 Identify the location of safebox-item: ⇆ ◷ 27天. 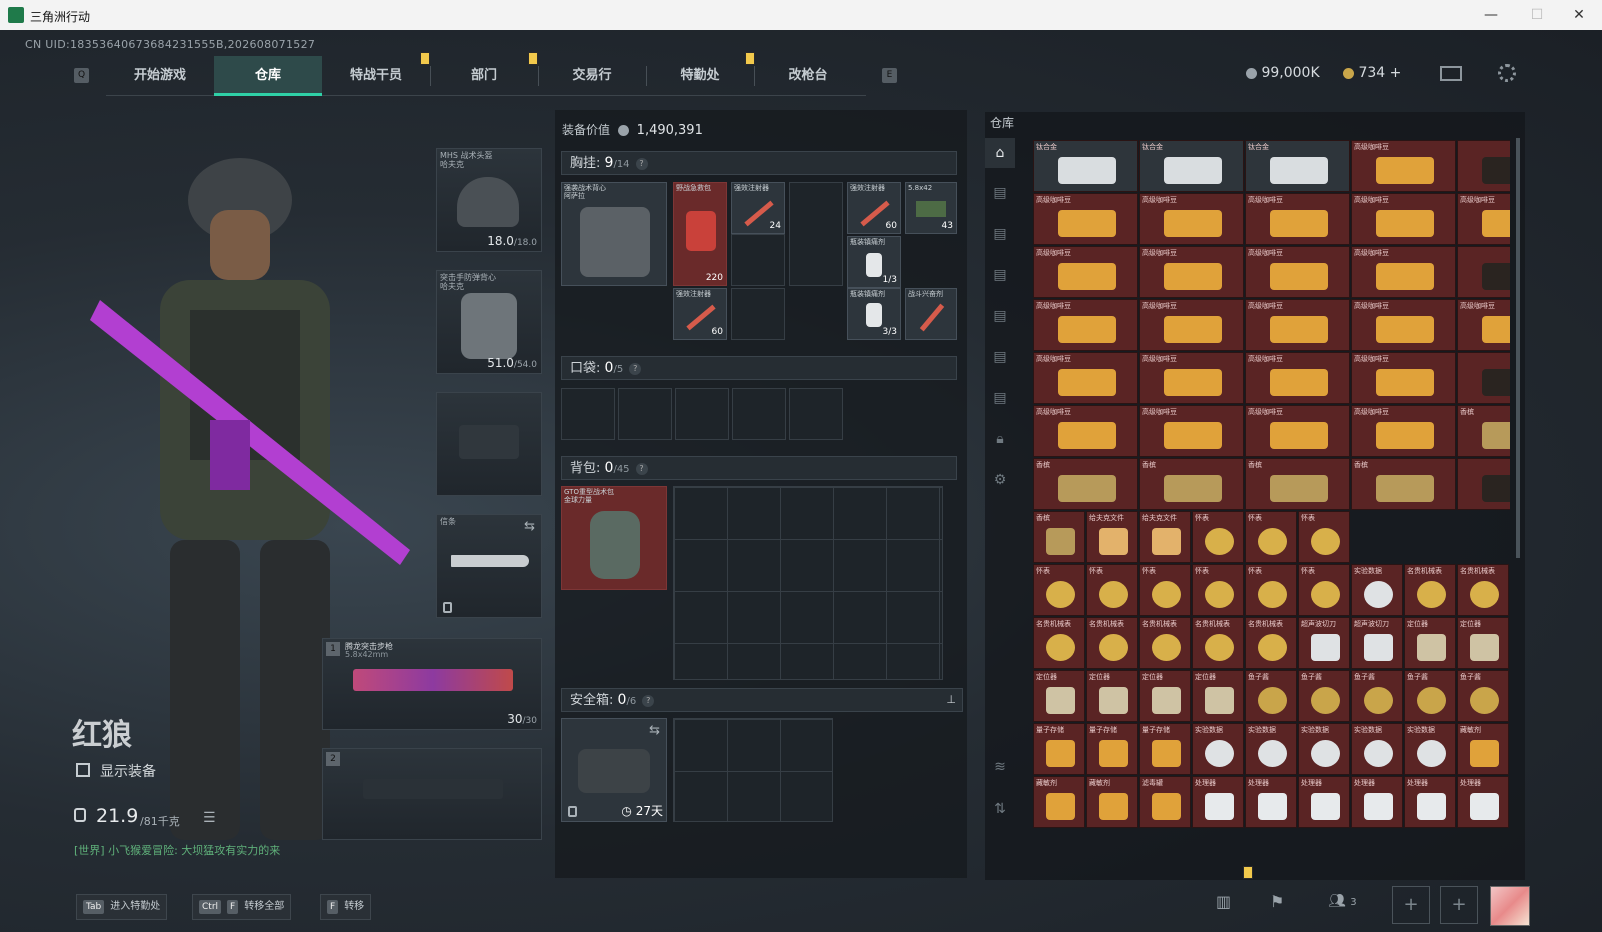
(614, 770).